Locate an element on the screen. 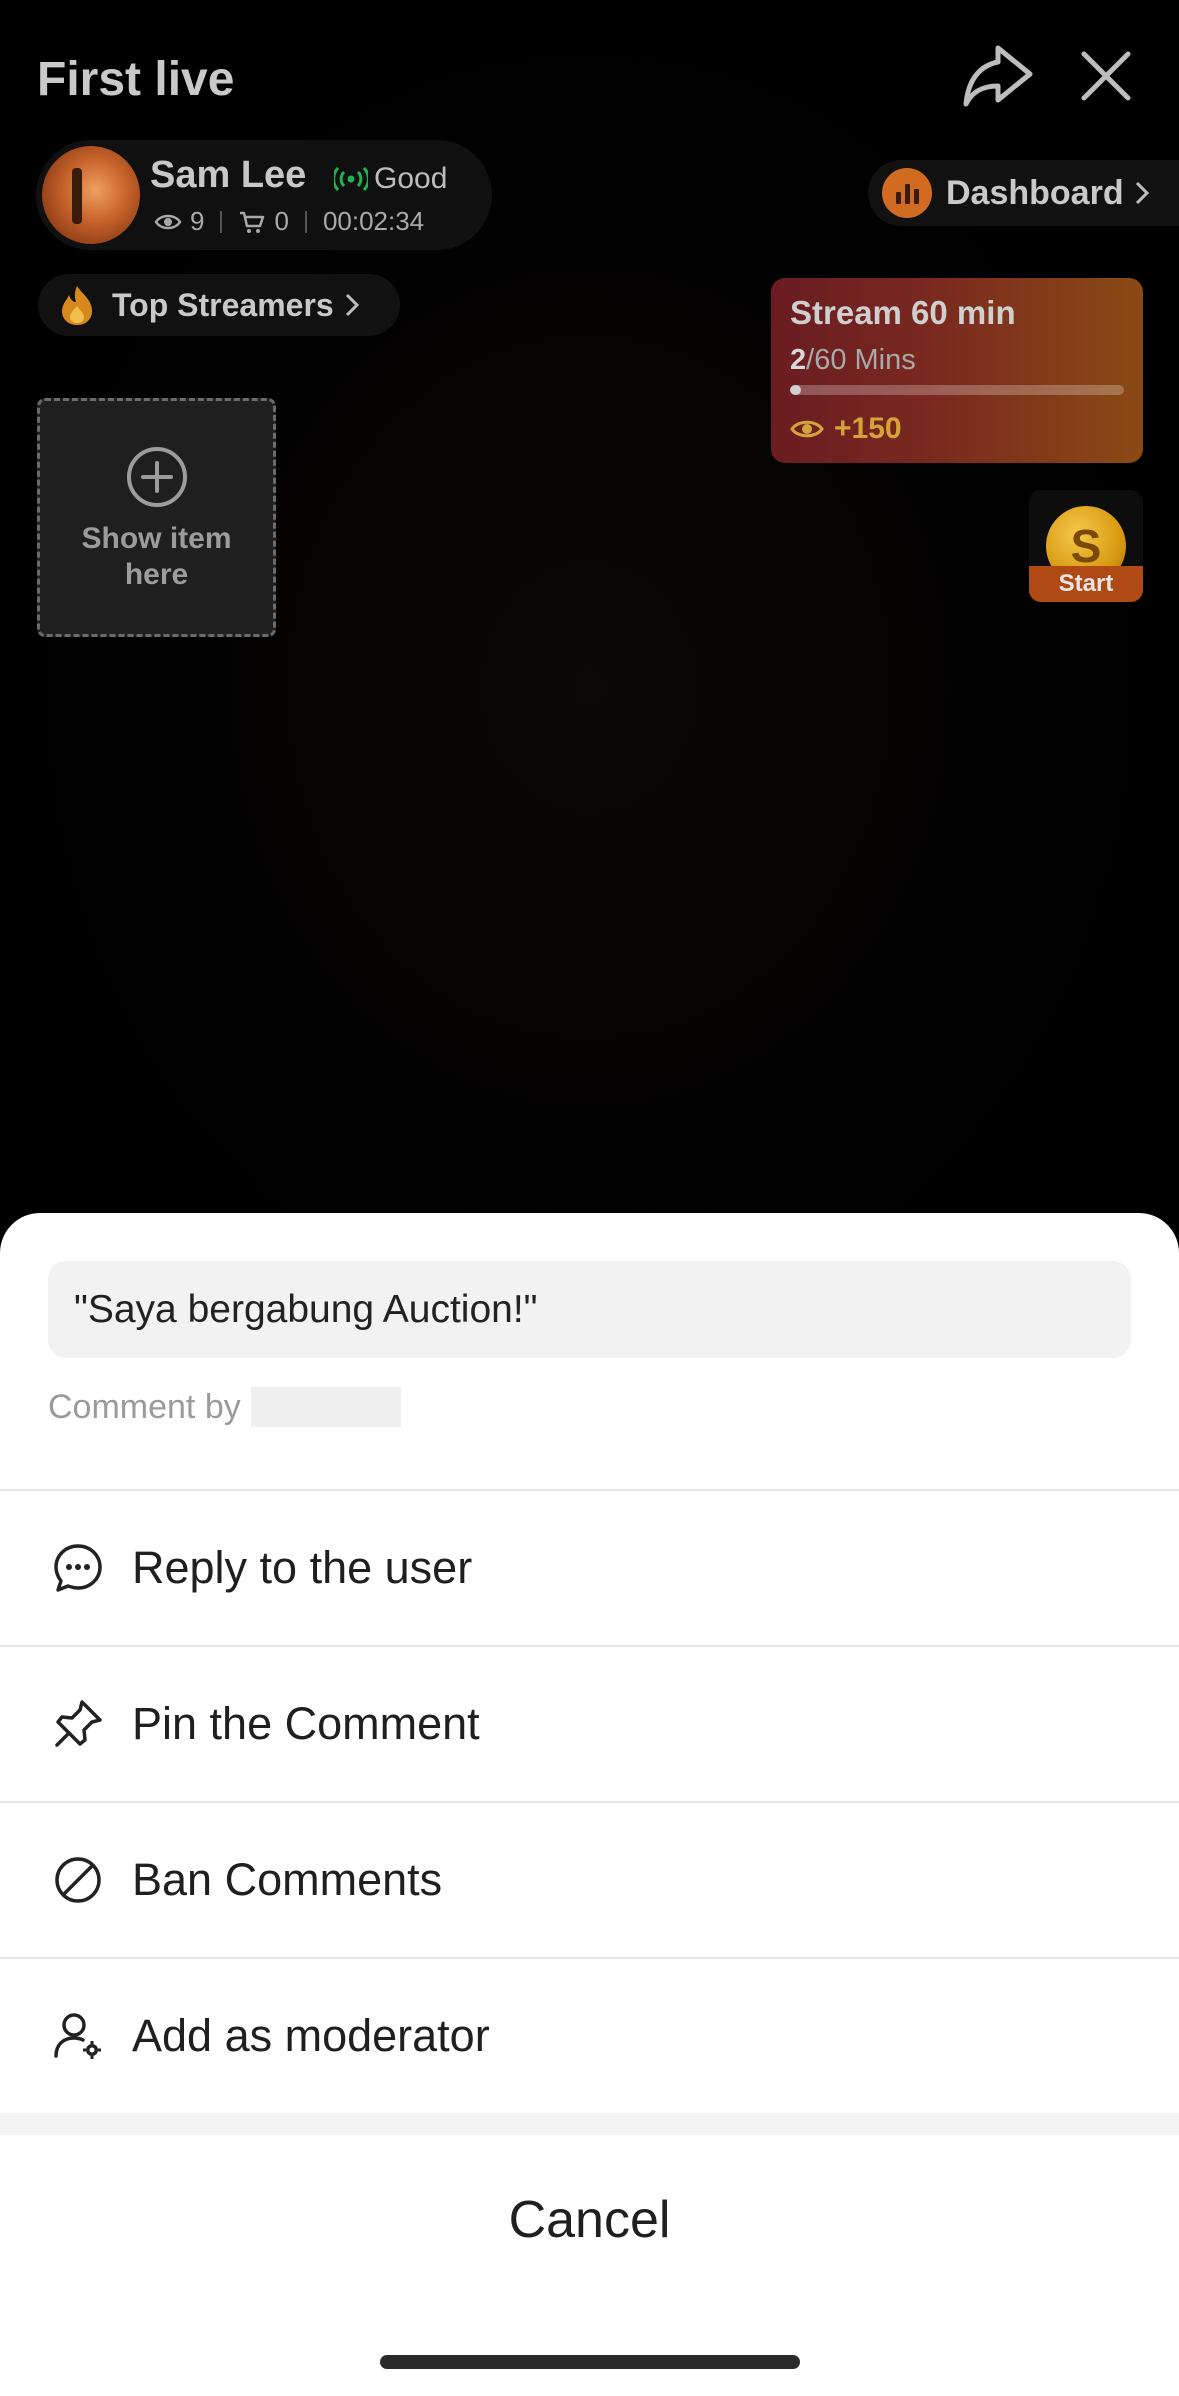 Image resolution: width=1179 pixels, height=2396 pixels. connection-label: Good is located at coordinates (411, 178).